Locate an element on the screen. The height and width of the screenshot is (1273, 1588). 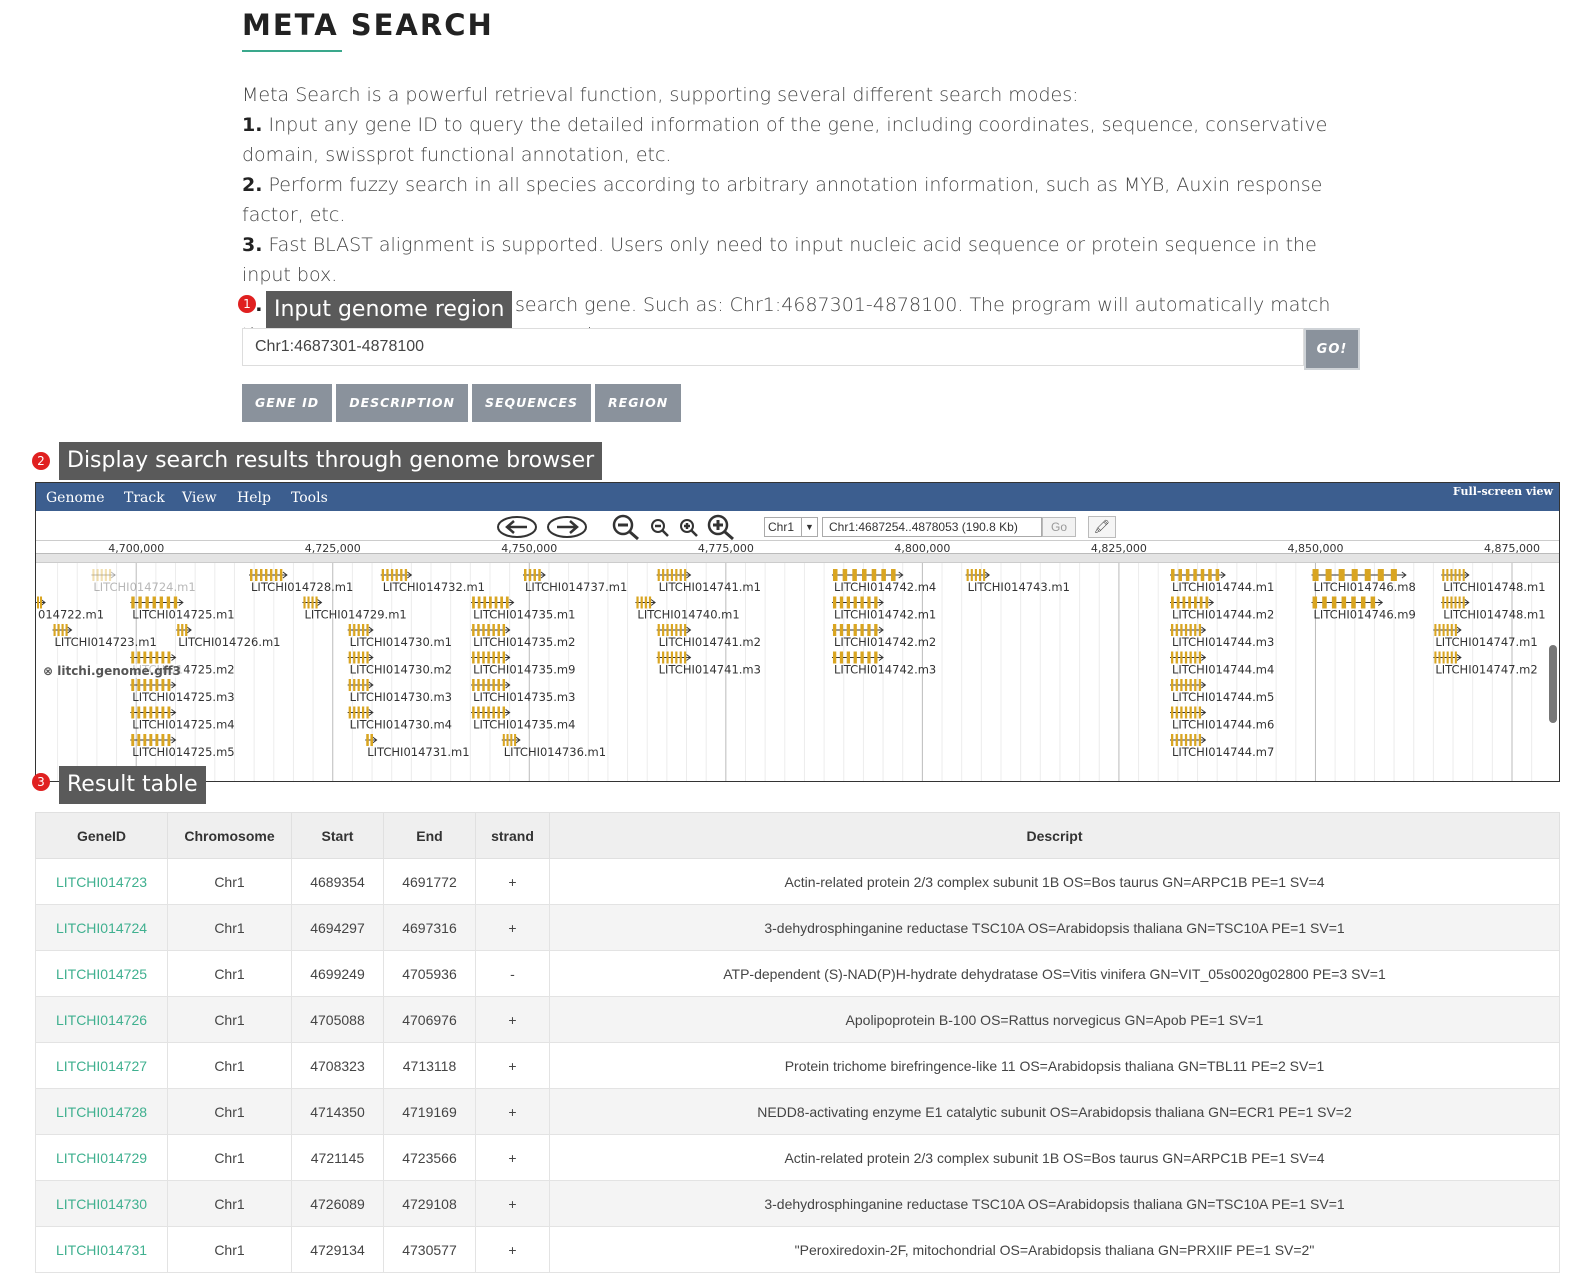
gene-feature-label: LITCHI014744.m3 is located at coordinates (1223, 642).